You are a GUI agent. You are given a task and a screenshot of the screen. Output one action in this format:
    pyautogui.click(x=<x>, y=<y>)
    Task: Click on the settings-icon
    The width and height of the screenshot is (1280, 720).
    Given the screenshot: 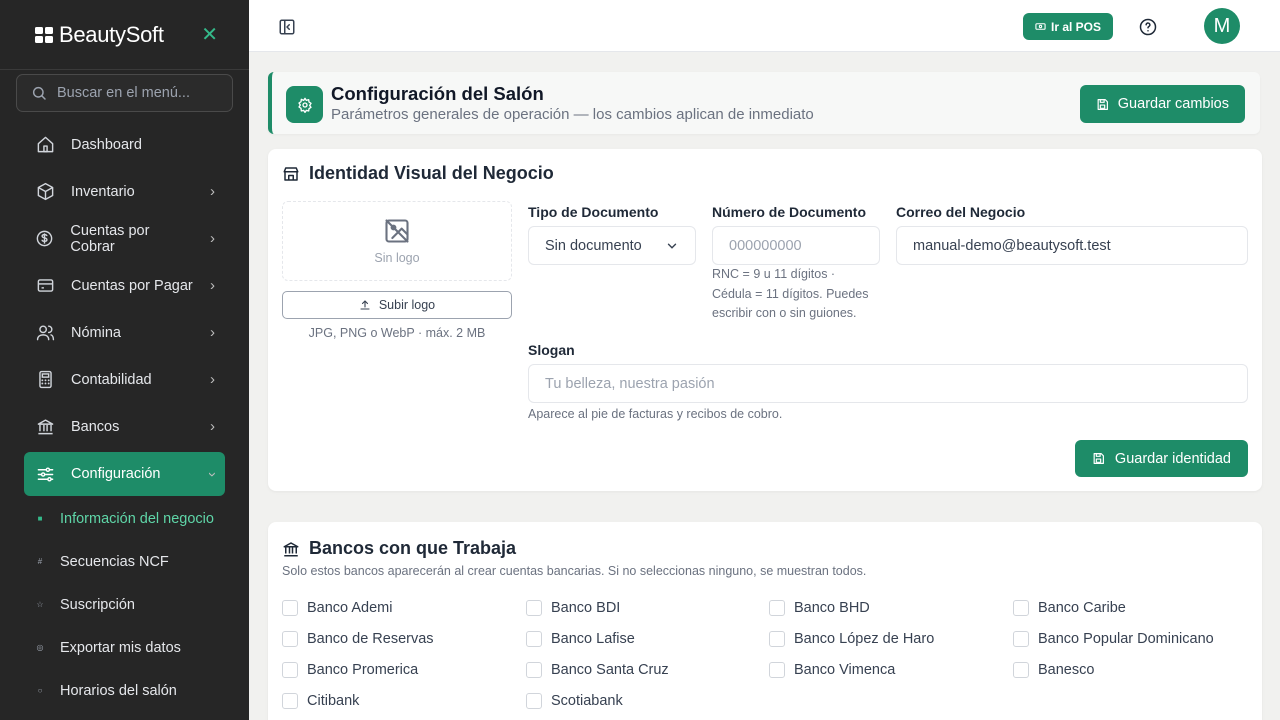 What is the action you would take?
    pyautogui.click(x=304, y=104)
    